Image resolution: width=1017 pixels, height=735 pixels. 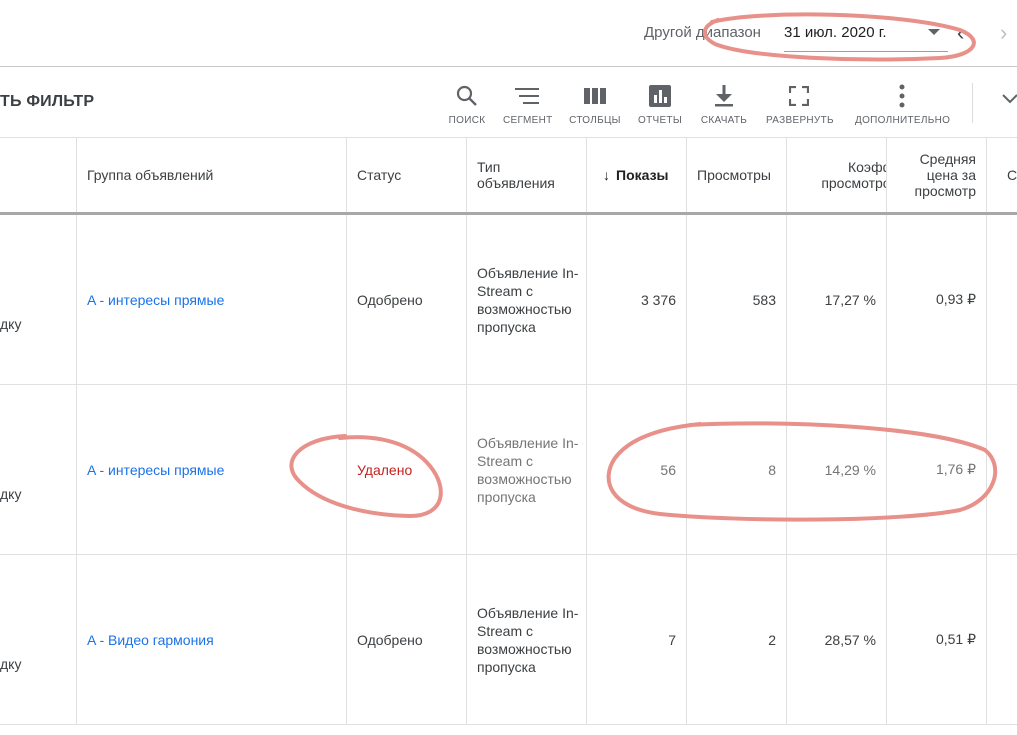 I want to click on avg-cpv-value: 0,93 ₽, so click(x=955, y=299).